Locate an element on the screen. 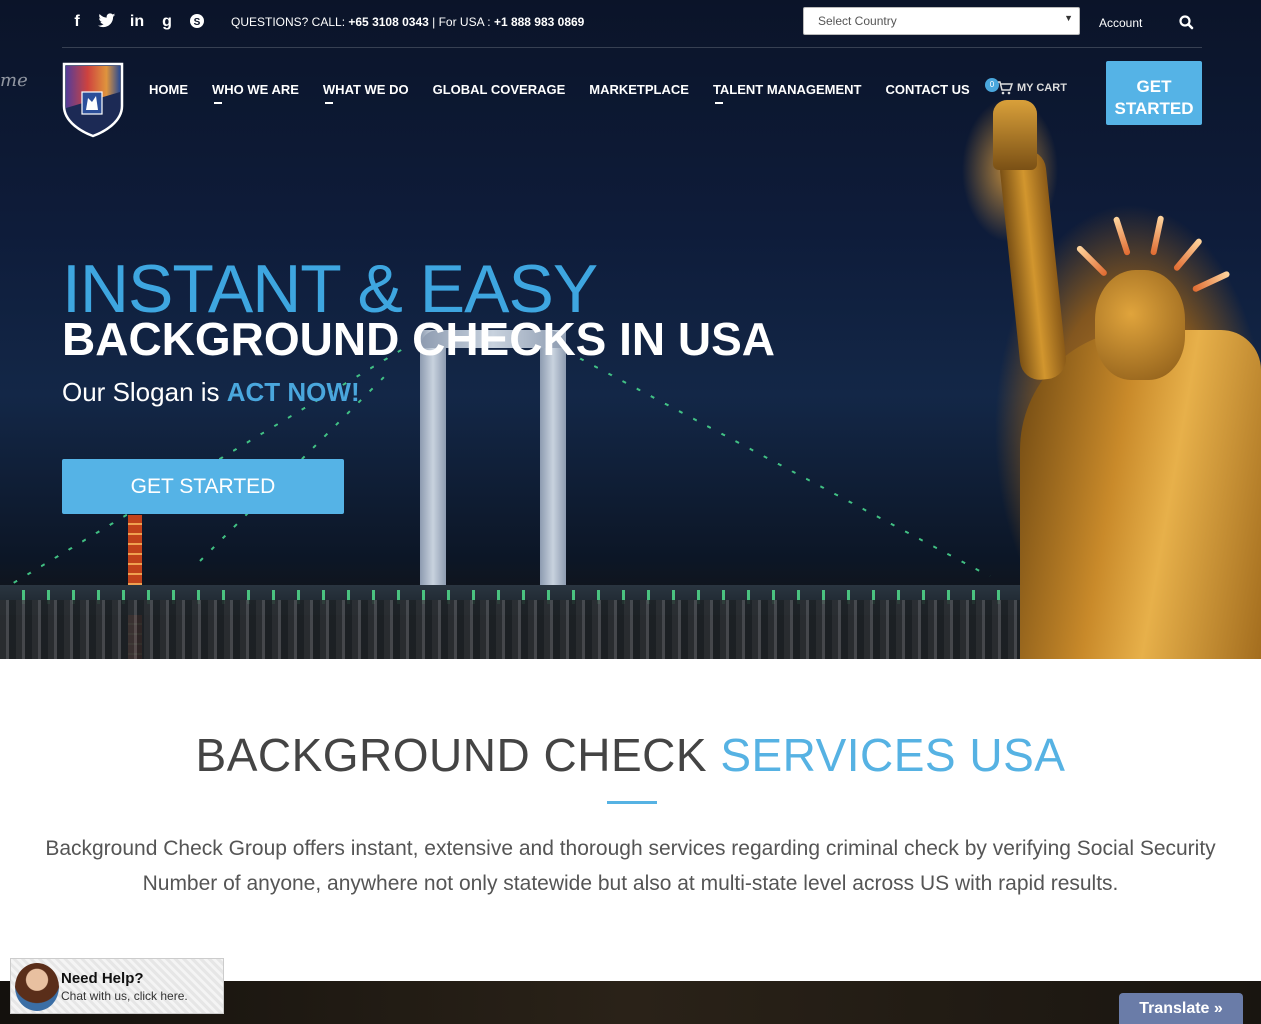  statue-torch is located at coordinates (1015, 135).